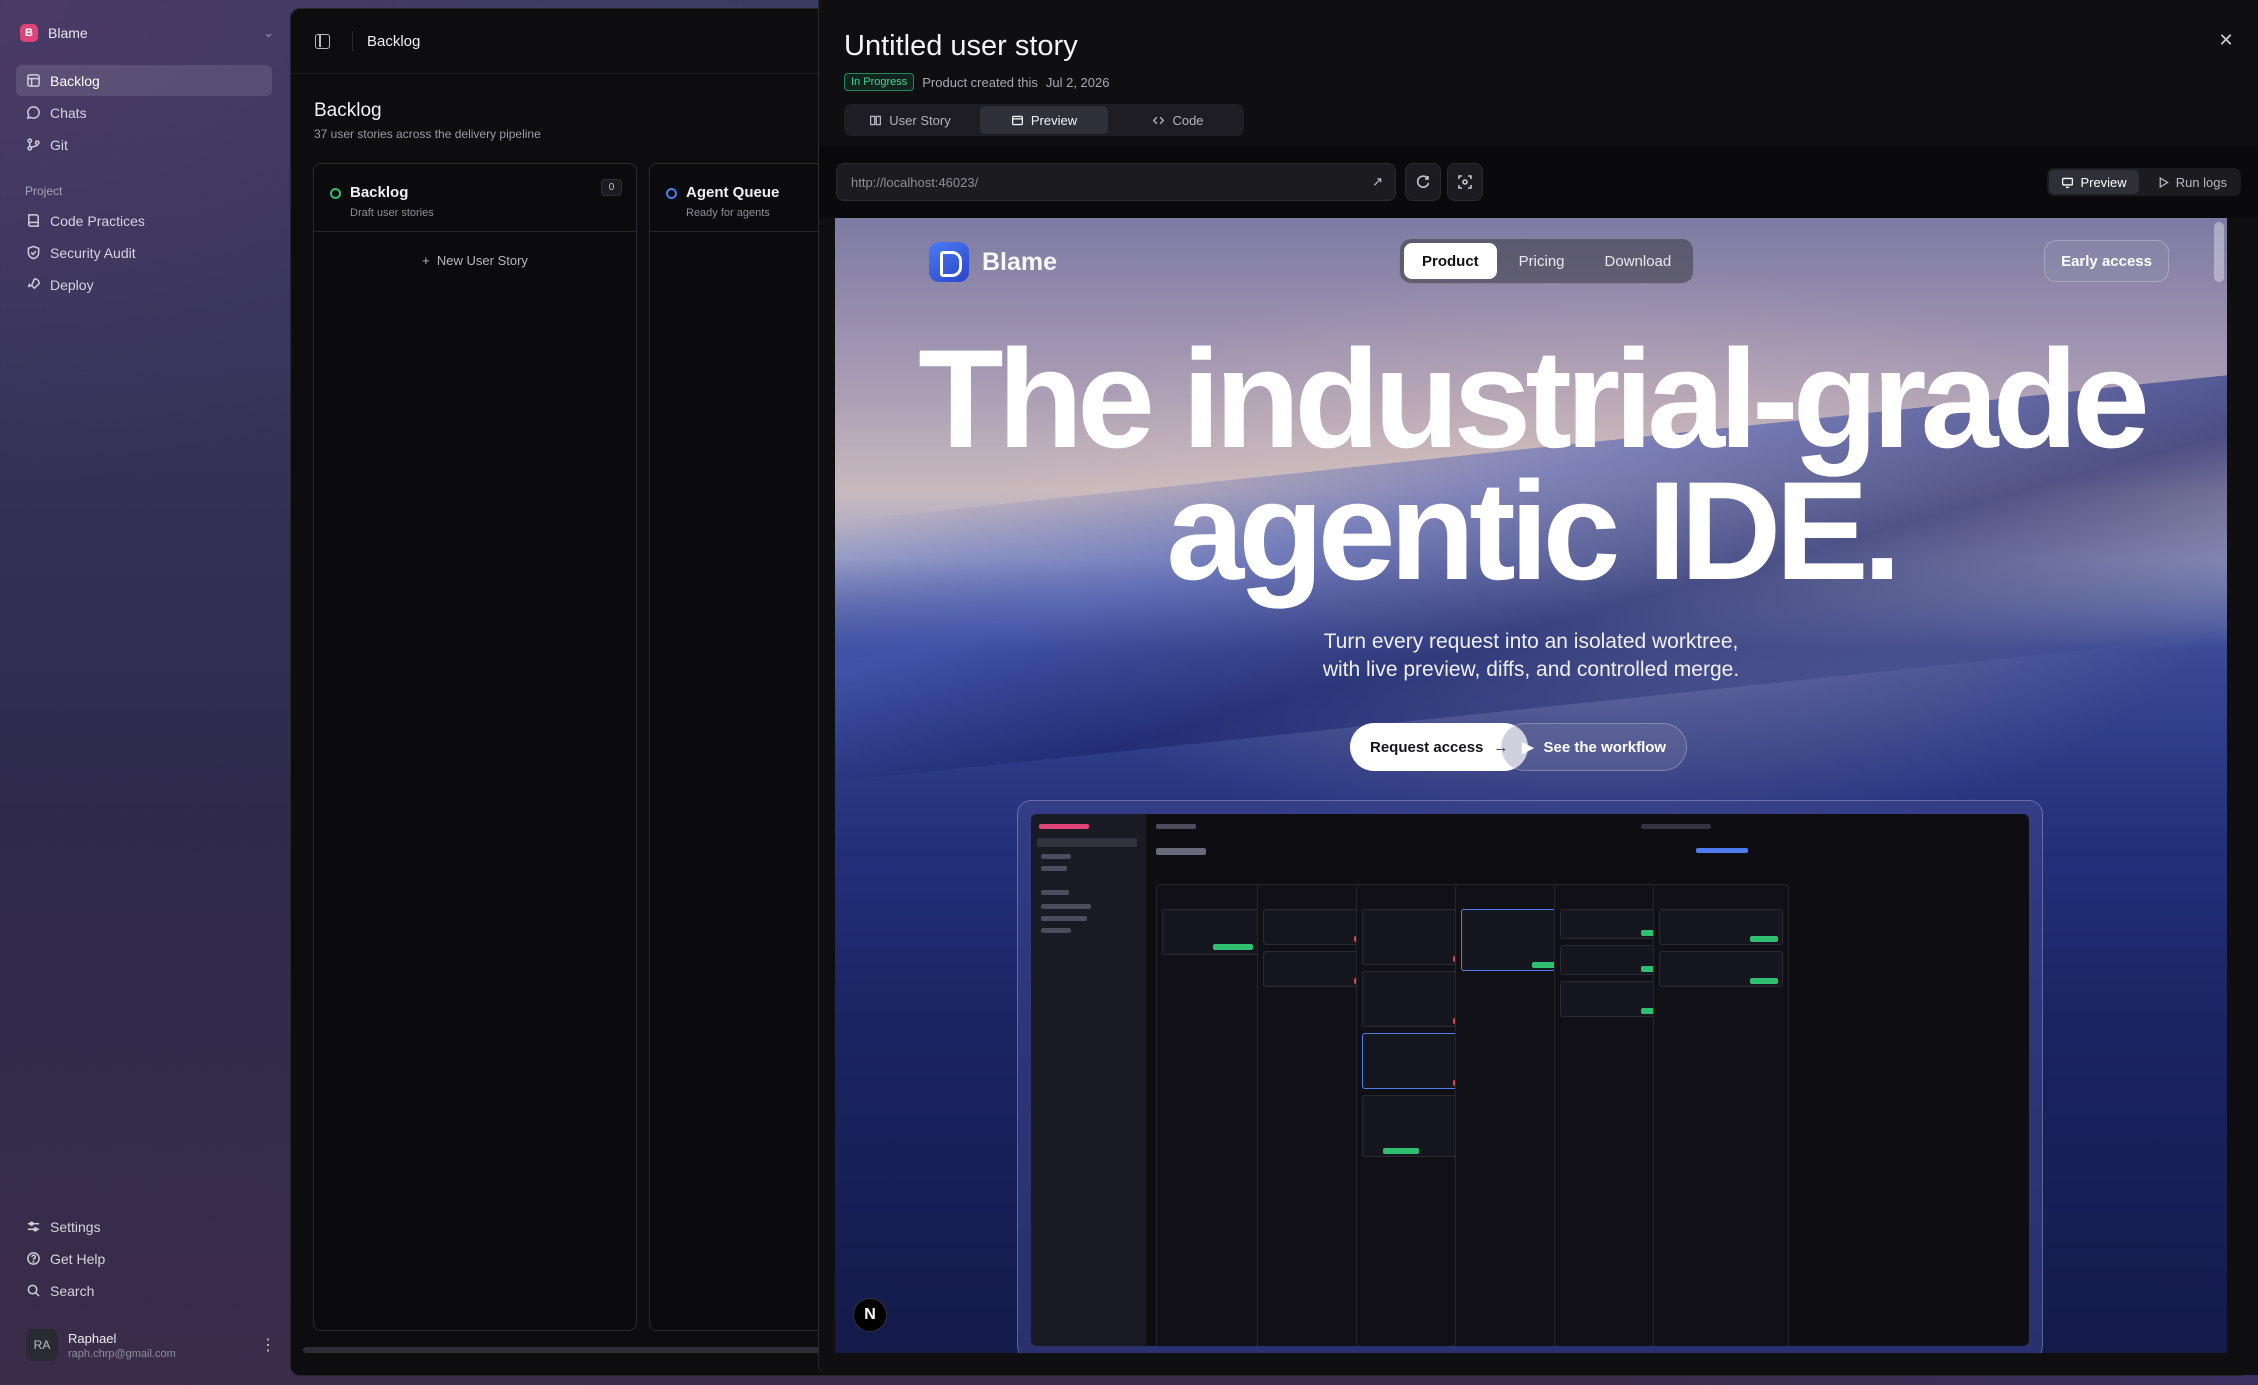  Describe the element at coordinates (1077, 82) in the screenshot. I see `created-date: Jul 2, 2026` at that location.